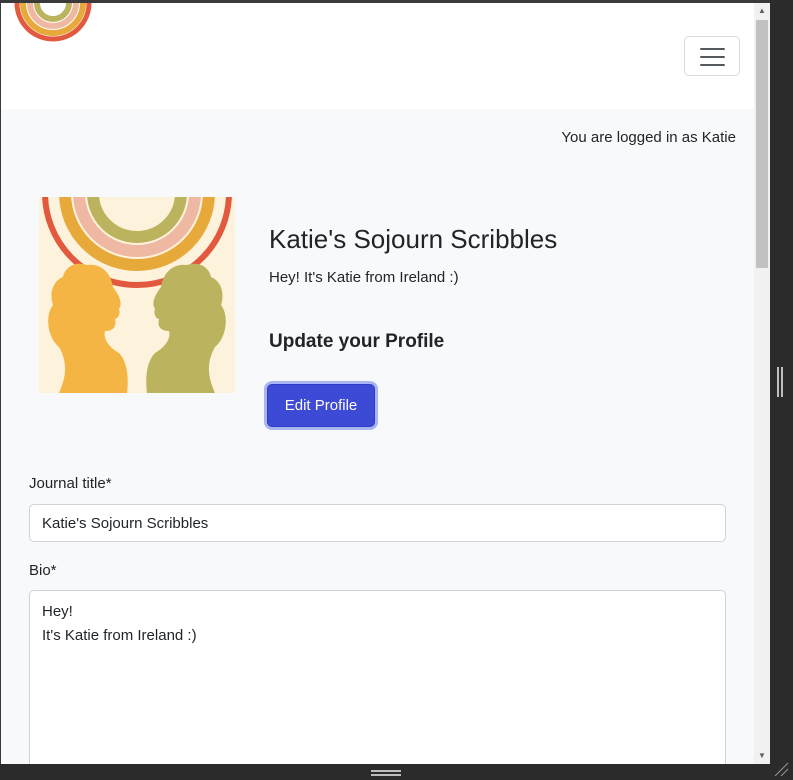  Describe the element at coordinates (43, 570) in the screenshot. I see `bio-label: Bio*` at that location.